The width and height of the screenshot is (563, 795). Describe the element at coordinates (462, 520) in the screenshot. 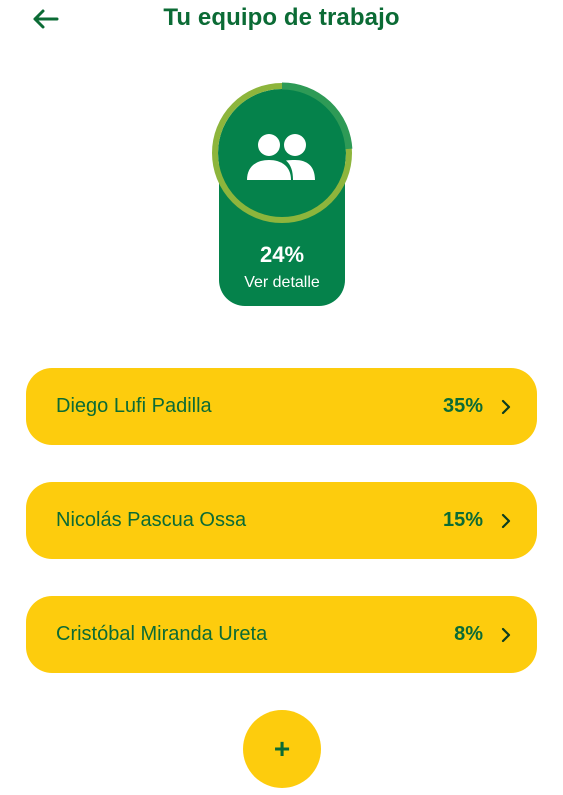

I see `member-percent: 15%` at that location.